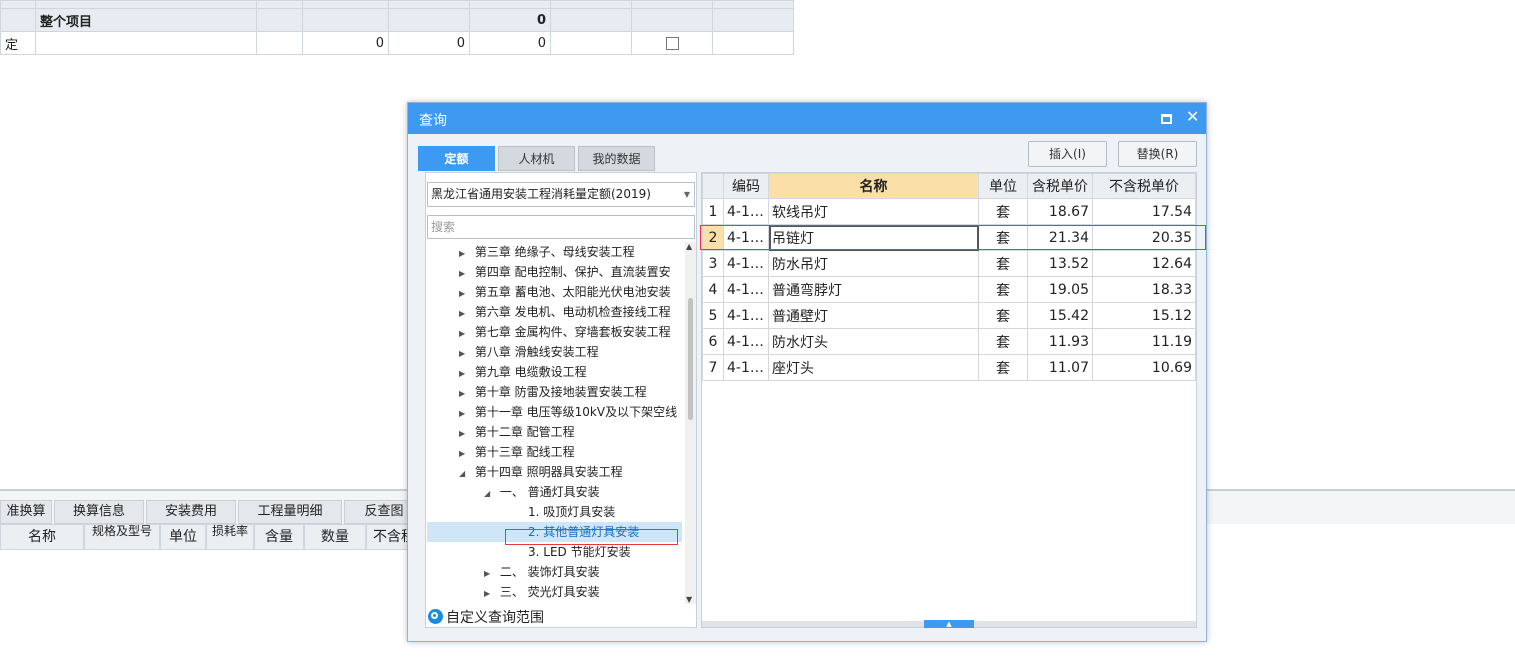  What do you see at coordinates (146, 43) in the screenshot?
I see `row-name` at bounding box center [146, 43].